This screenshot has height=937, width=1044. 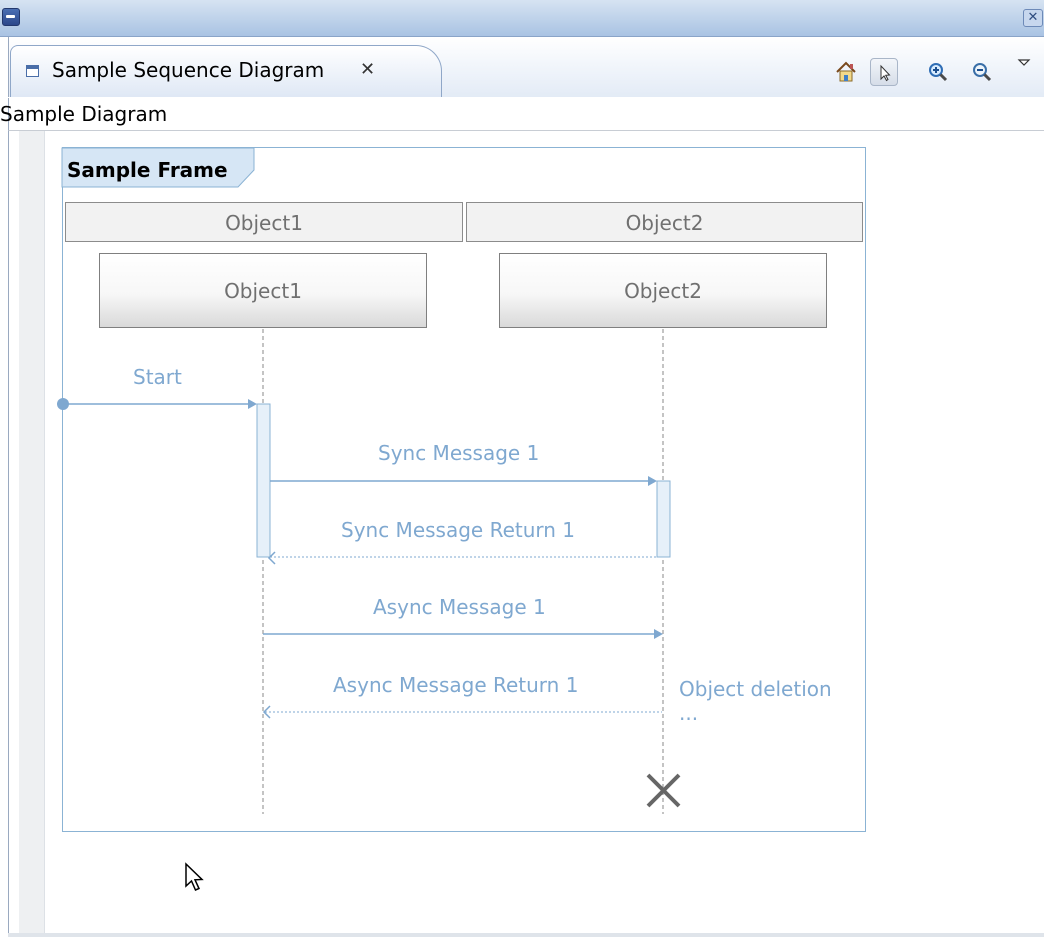 What do you see at coordinates (652, 481) in the screenshot?
I see `sync-message-1-arrowhead` at bounding box center [652, 481].